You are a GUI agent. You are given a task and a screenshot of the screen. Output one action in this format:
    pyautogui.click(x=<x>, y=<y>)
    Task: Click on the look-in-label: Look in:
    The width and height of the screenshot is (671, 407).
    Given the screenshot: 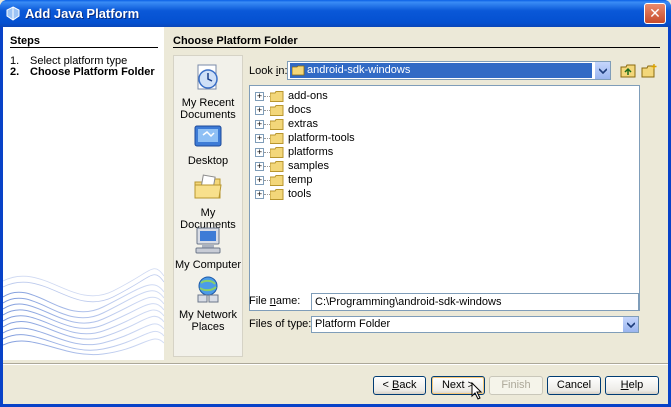 What is the action you would take?
    pyautogui.click(x=268, y=71)
    